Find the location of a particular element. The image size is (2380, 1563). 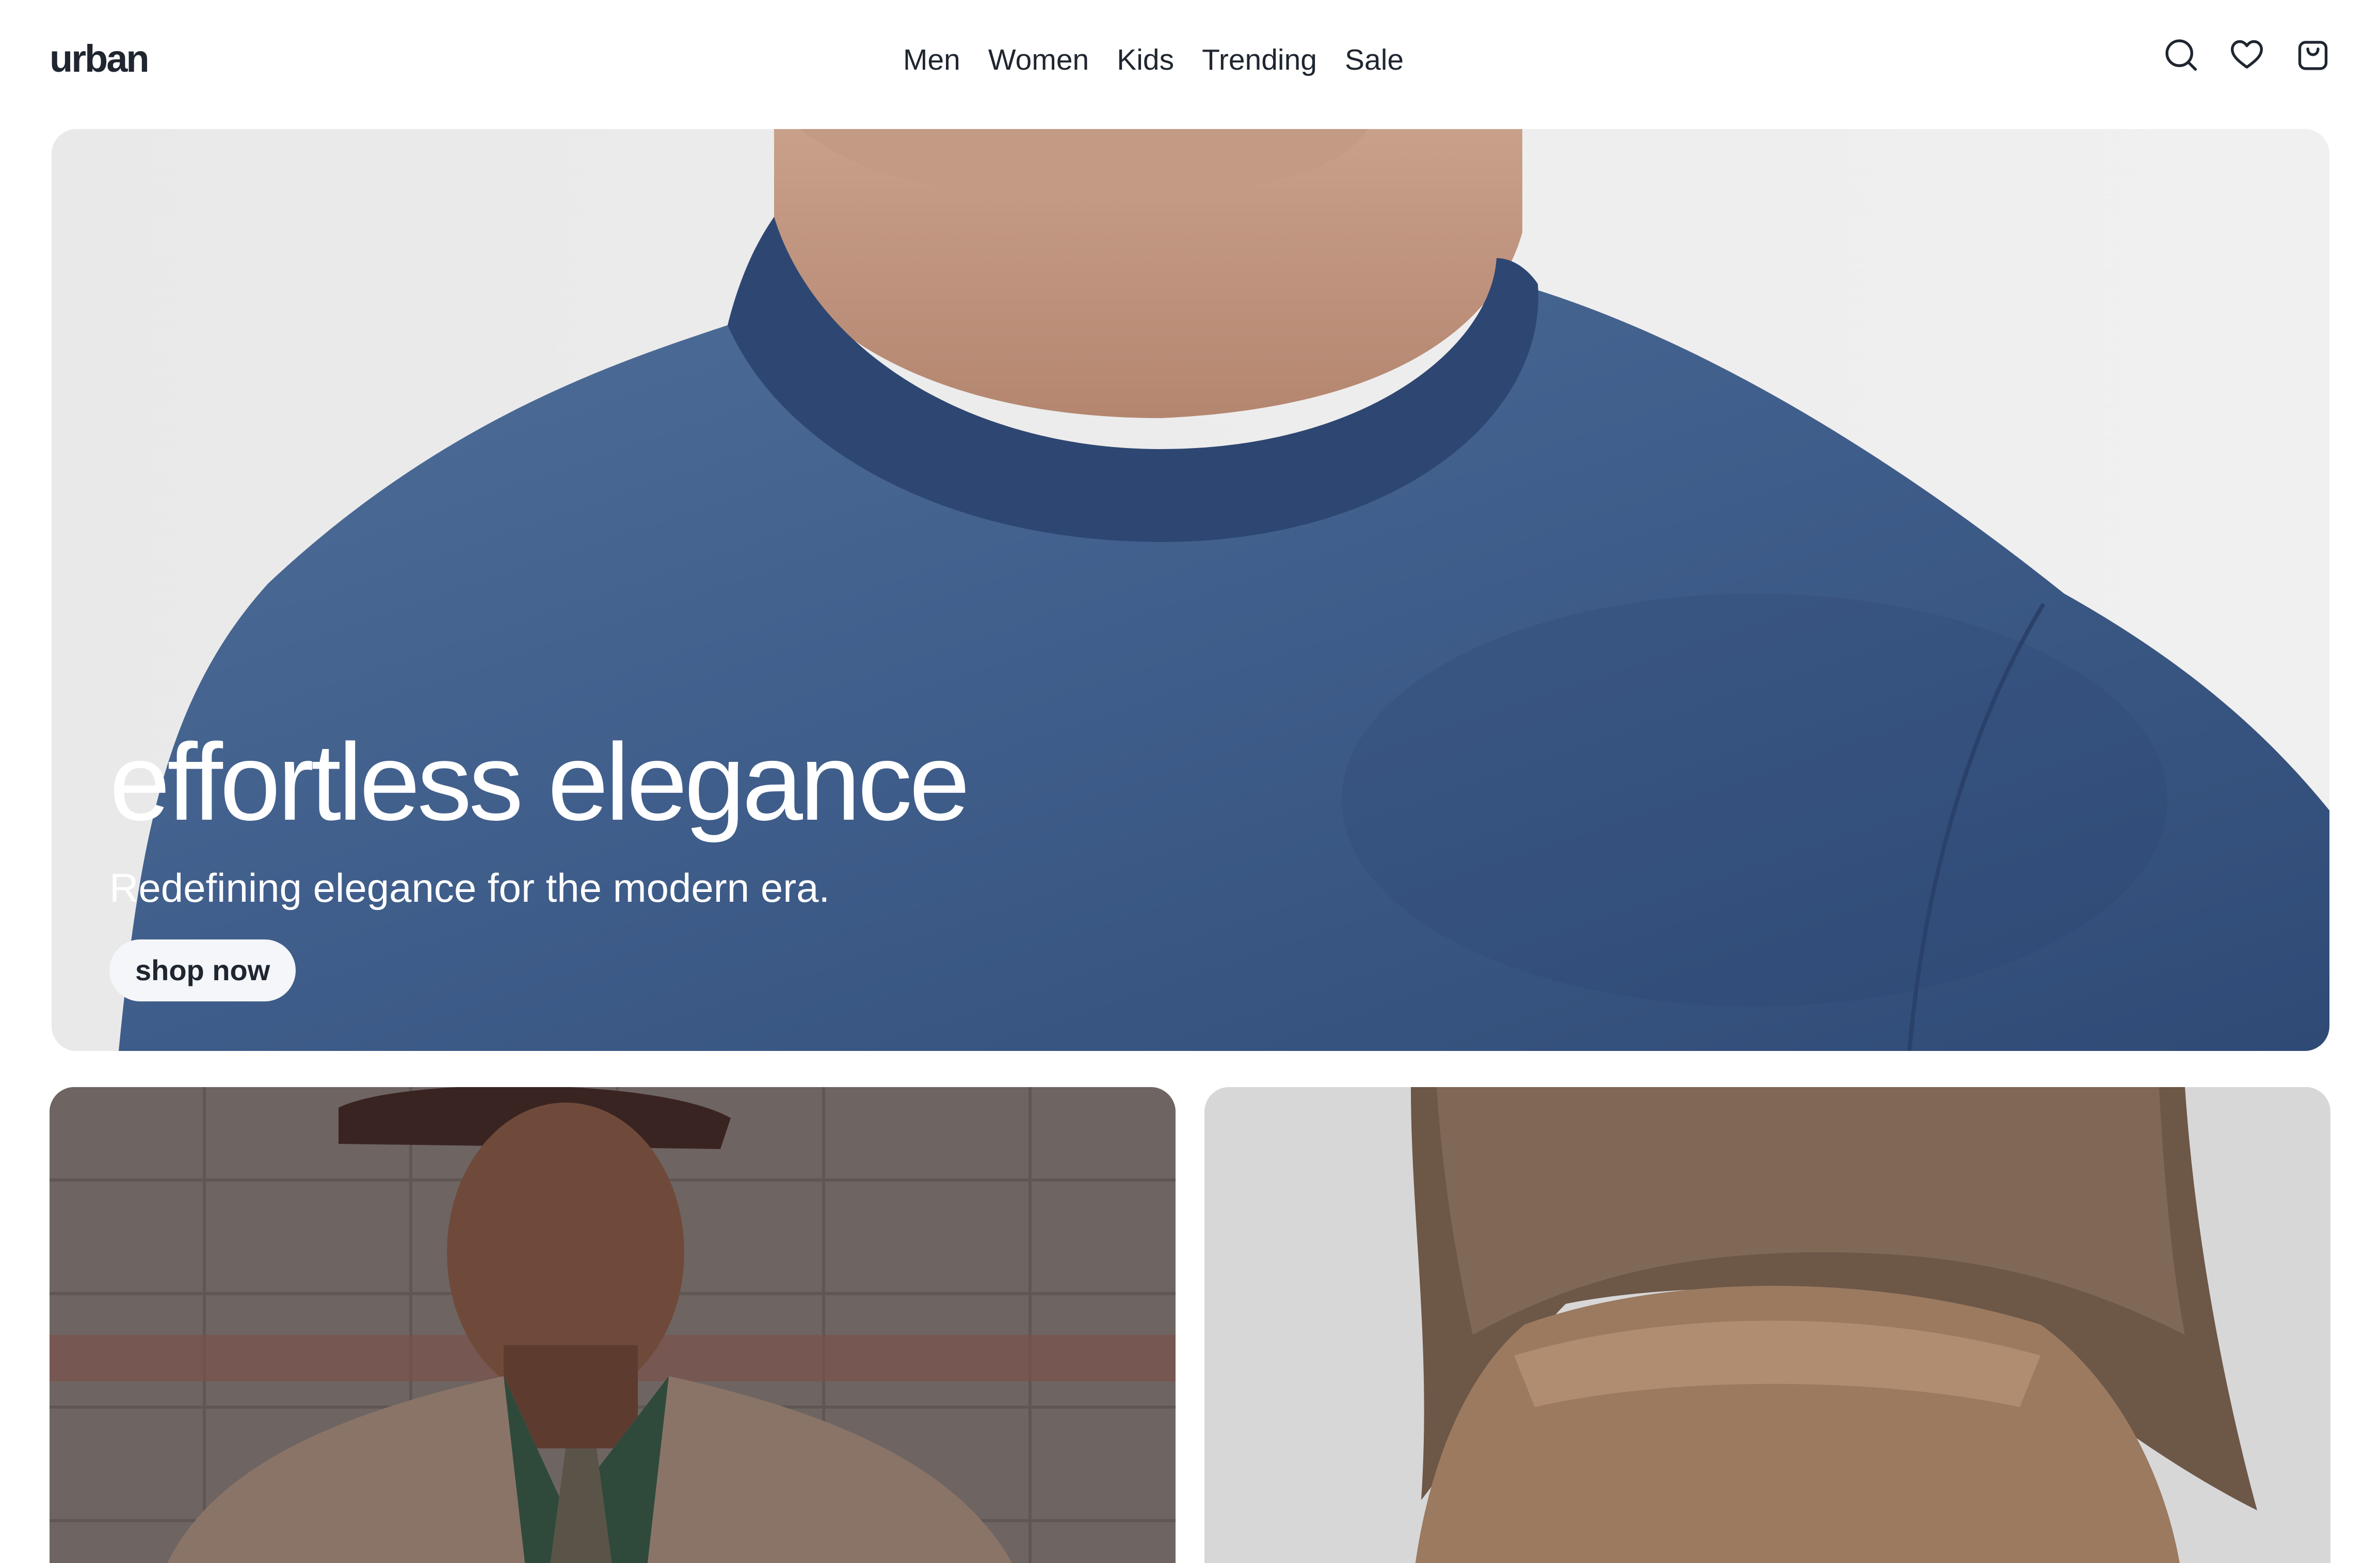

collection-card-women is located at coordinates (1767, 1325).